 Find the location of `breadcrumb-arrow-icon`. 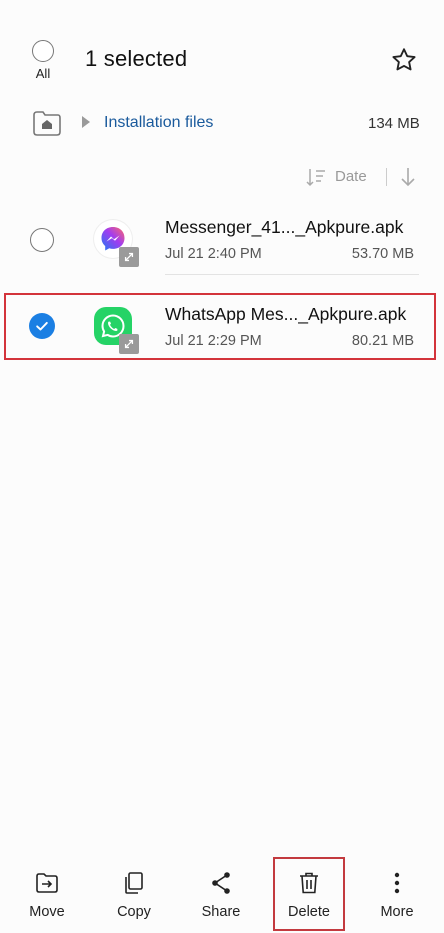

breadcrumb-arrow-icon is located at coordinates (86, 122).